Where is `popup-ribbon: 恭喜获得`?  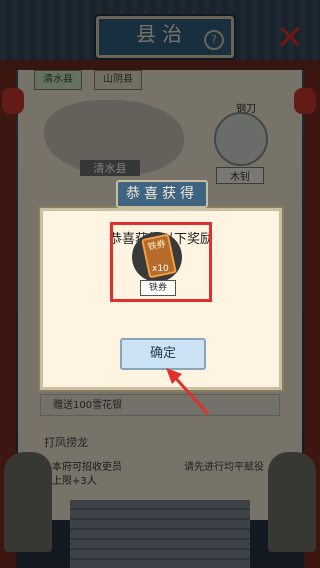 popup-ribbon: 恭喜获得 is located at coordinates (162, 194).